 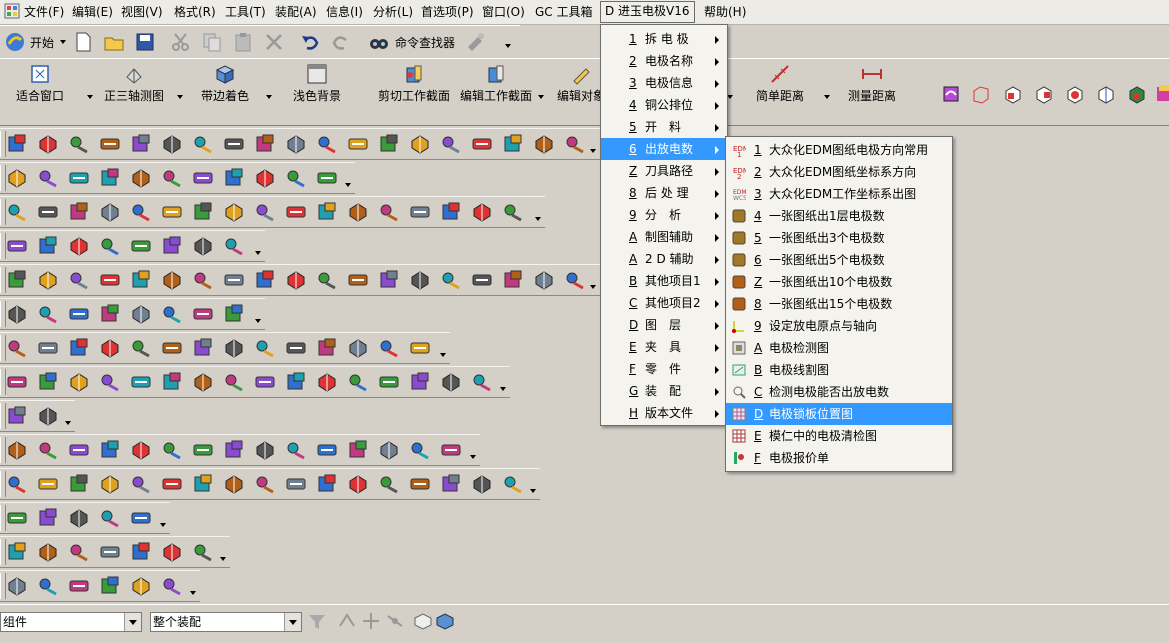 What do you see at coordinates (839, 436) in the screenshot?
I see `submenu-item-13: E 模仁中的电极清检图` at bounding box center [839, 436].